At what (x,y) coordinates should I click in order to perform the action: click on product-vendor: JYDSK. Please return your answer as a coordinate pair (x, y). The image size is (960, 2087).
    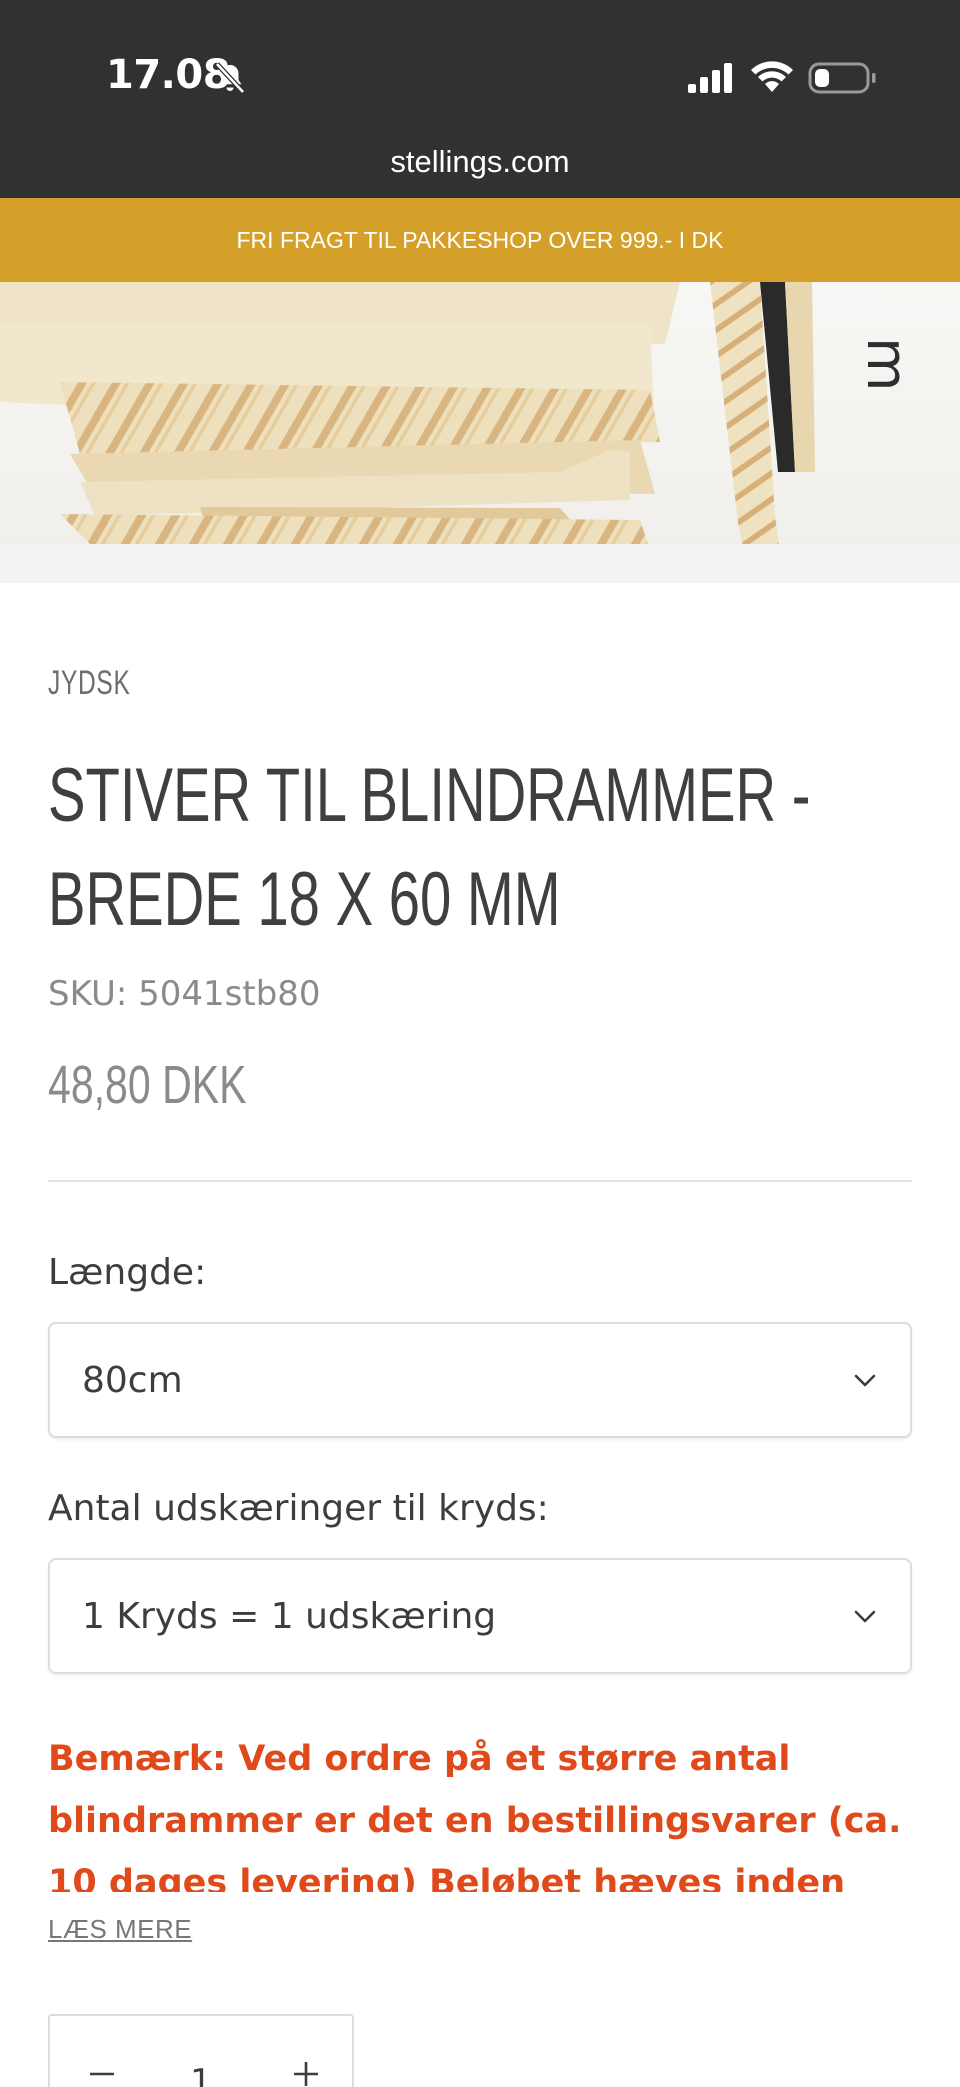
    Looking at the image, I should click on (89, 683).